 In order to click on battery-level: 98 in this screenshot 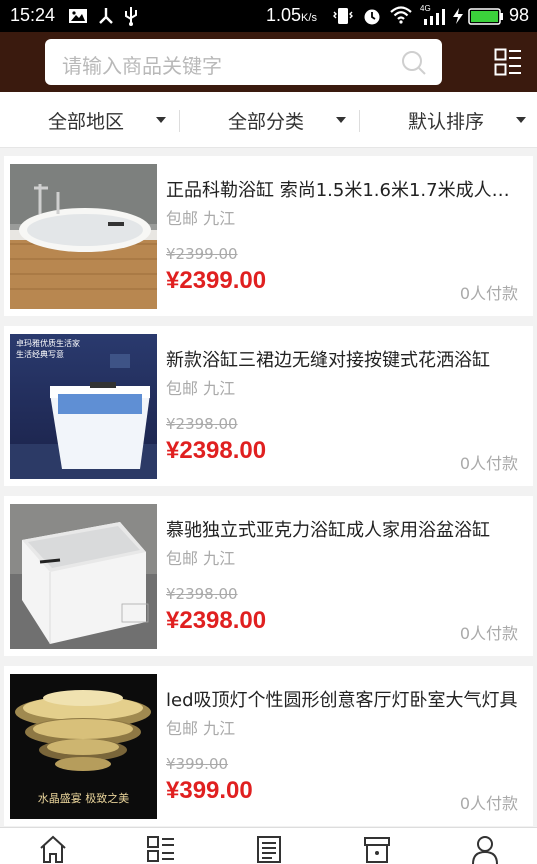, I will do `click(519, 15)`.